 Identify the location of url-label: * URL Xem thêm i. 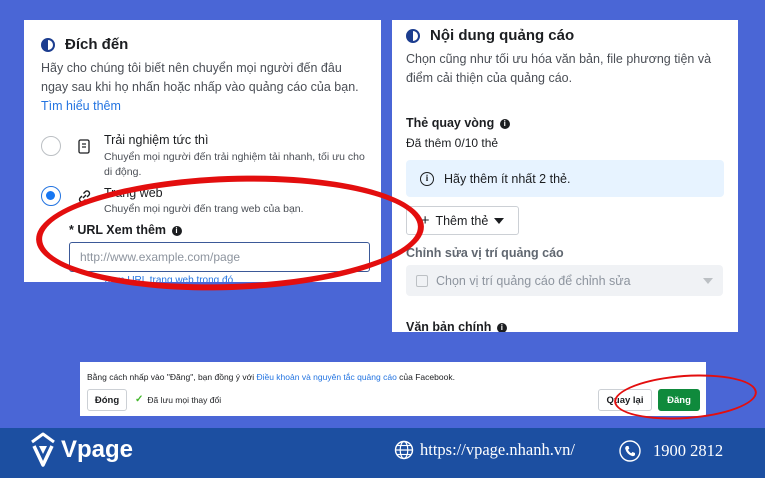
(125, 230).